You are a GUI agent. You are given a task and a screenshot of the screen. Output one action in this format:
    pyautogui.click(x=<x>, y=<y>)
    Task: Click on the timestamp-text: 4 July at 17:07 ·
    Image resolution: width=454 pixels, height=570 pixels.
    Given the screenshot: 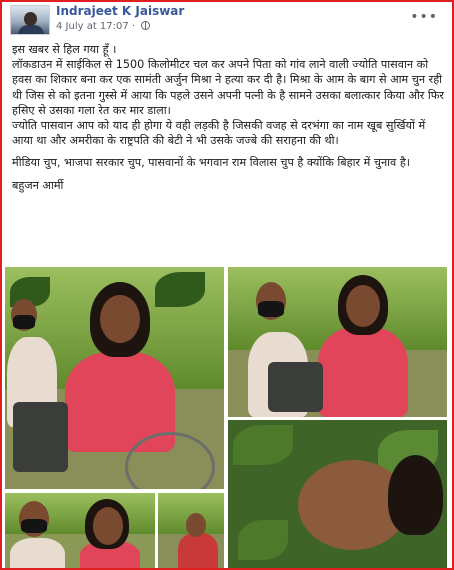 What is the action you would take?
    pyautogui.click(x=95, y=26)
    